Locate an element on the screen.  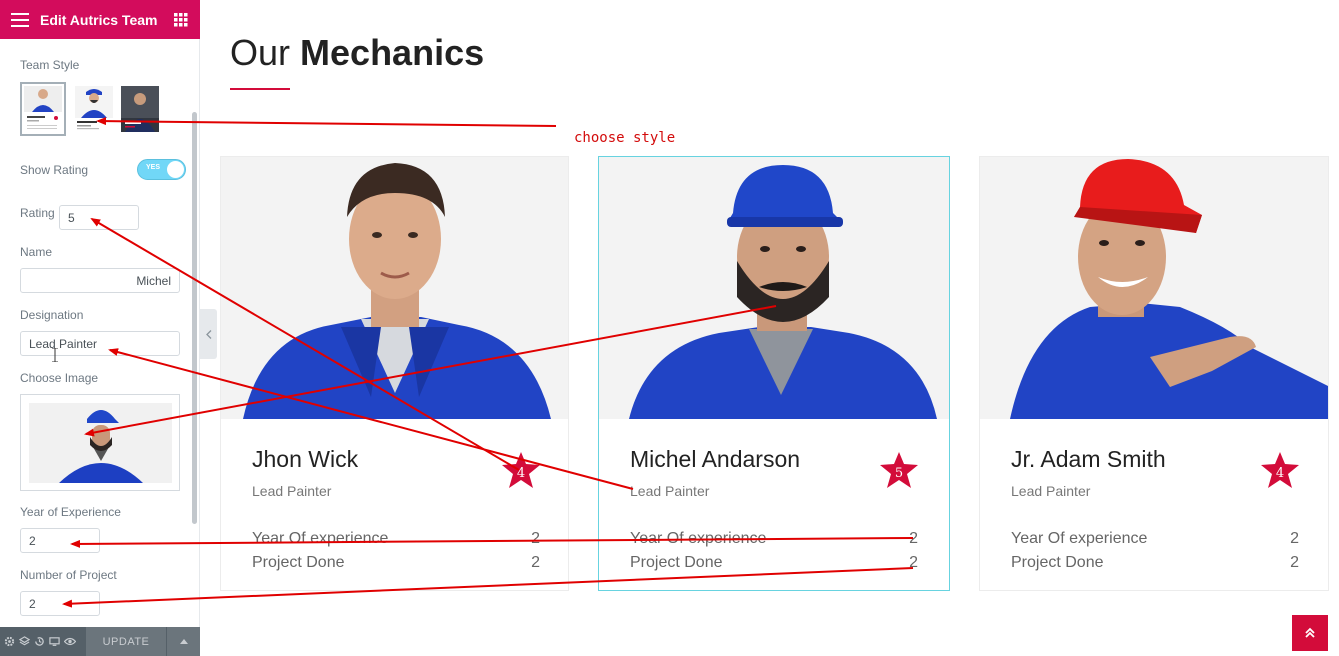
update-button: UPDATE is located at coordinates (126, 641).